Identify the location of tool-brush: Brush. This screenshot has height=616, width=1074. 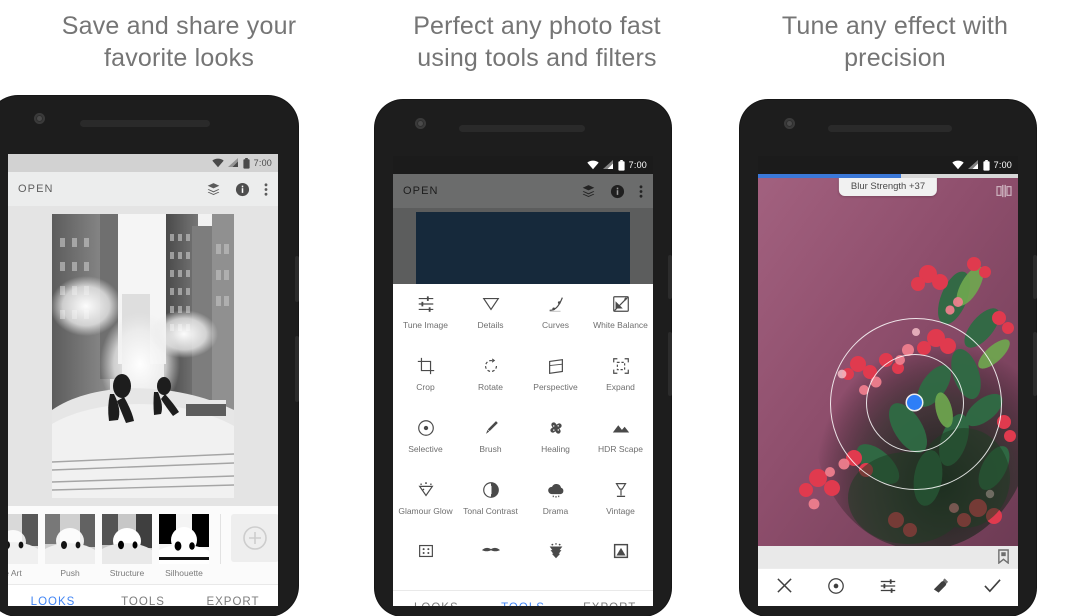
(490, 439).